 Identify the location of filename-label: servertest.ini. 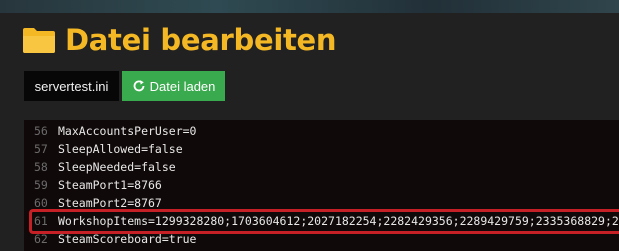
(71, 86).